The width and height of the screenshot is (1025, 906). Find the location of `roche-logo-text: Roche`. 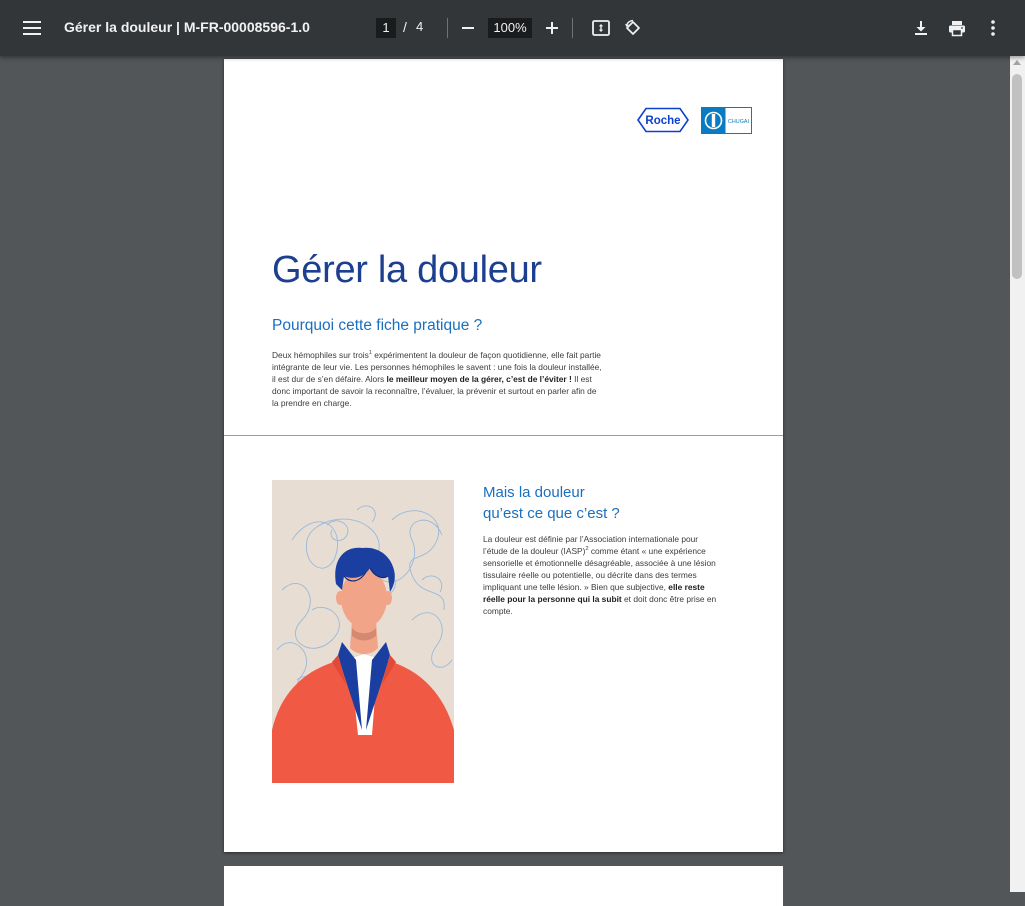

roche-logo-text: Roche is located at coordinates (662, 121).